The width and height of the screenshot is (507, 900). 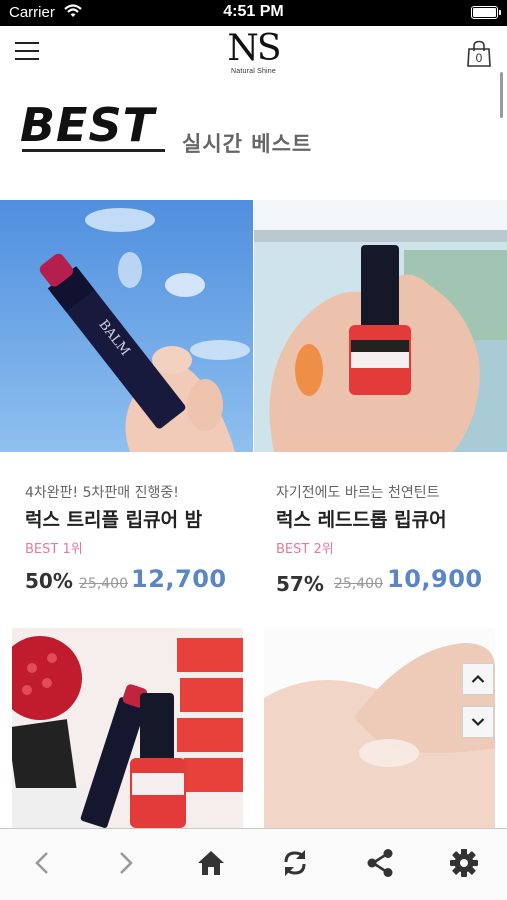 I want to click on clock: 4:51 PM, so click(x=253, y=11).